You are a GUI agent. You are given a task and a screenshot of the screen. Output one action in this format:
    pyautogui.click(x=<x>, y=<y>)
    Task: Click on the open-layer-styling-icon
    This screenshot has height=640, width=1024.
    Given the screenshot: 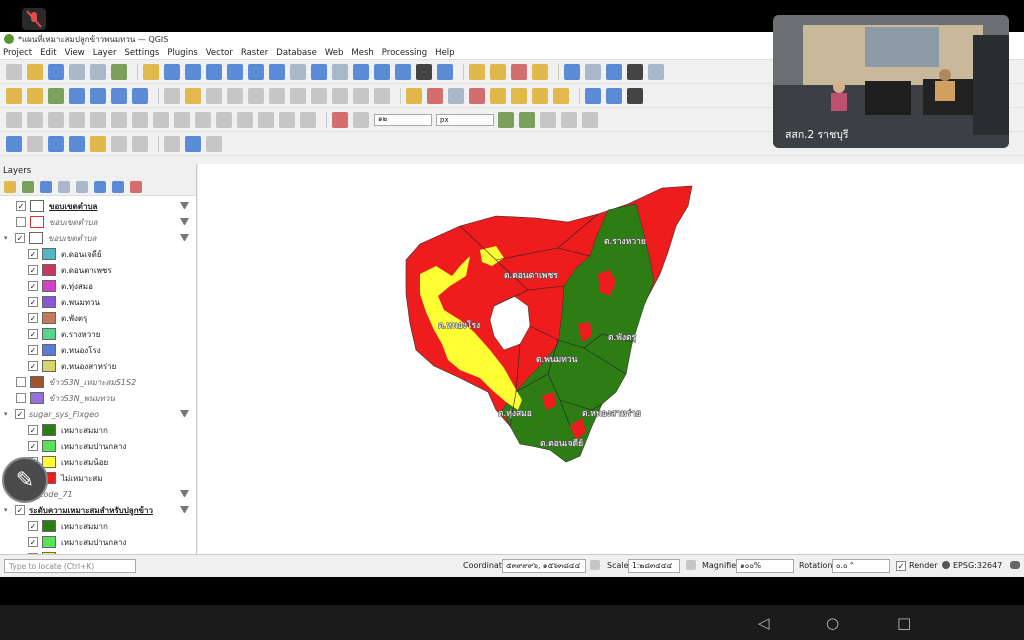 What is the action you would take?
    pyautogui.click(x=10, y=186)
    